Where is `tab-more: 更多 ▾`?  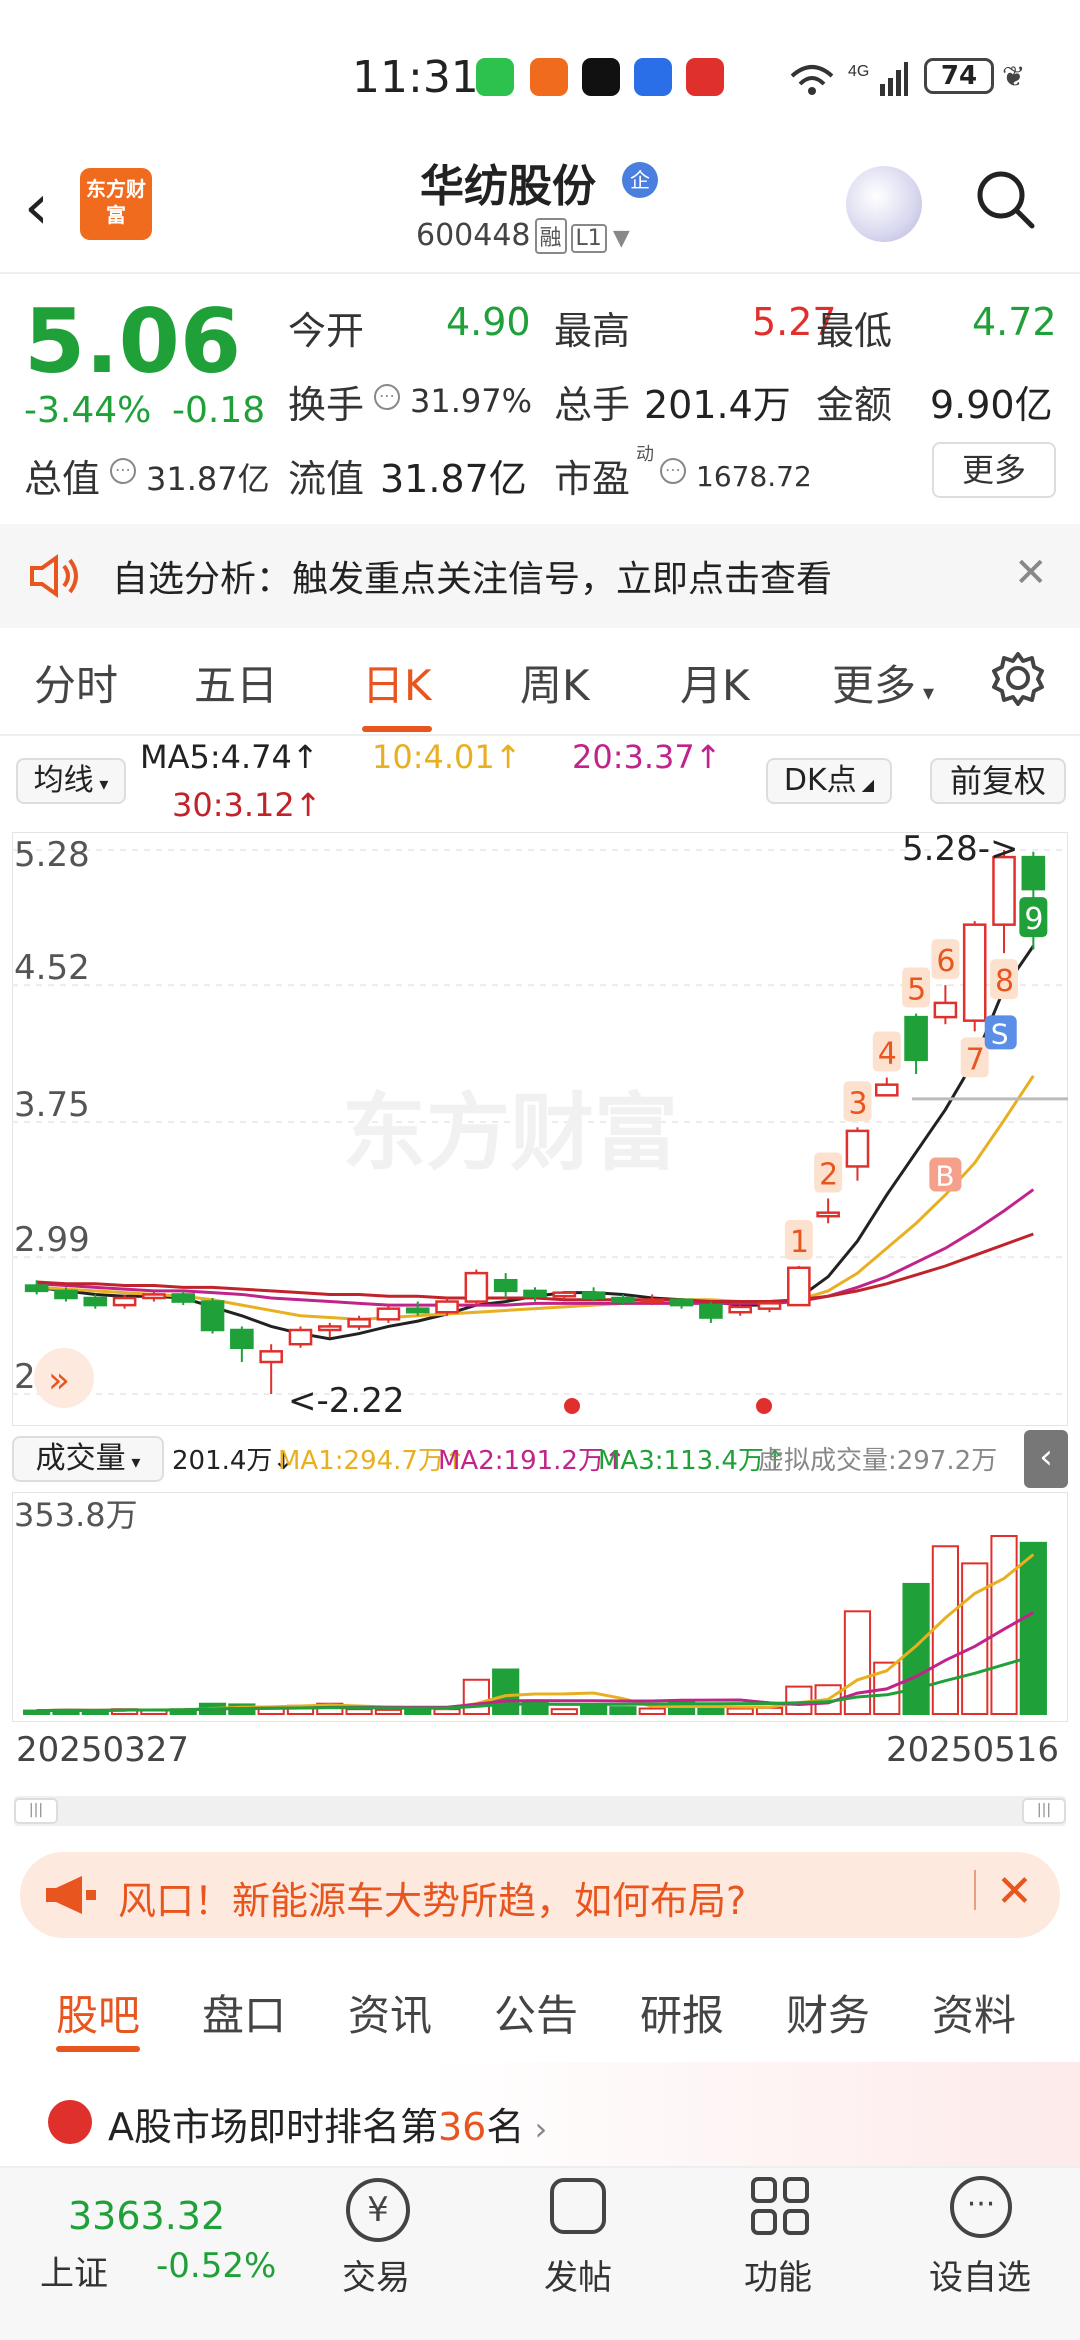 tab-more: 更多 ▾ is located at coordinates (883, 682).